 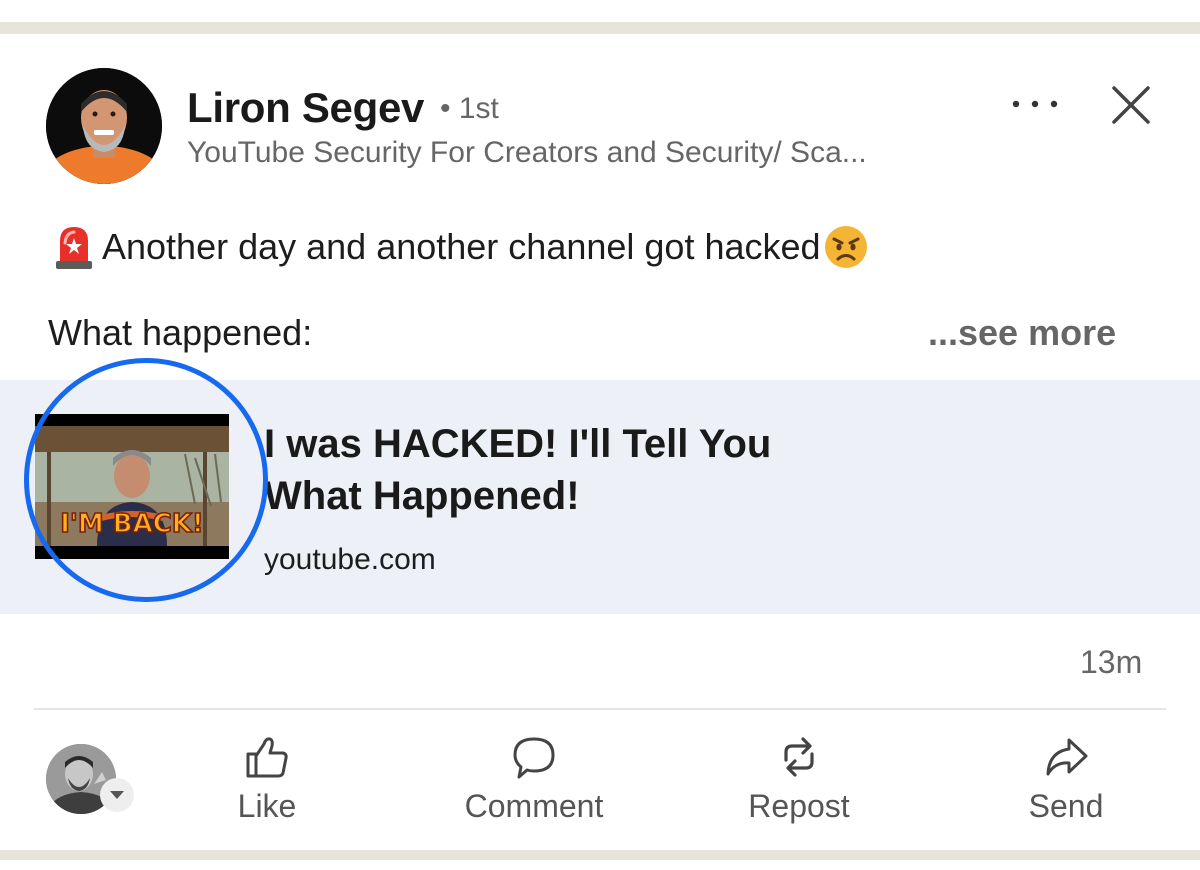 I want to click on top-band, so click(x=600, y=11).